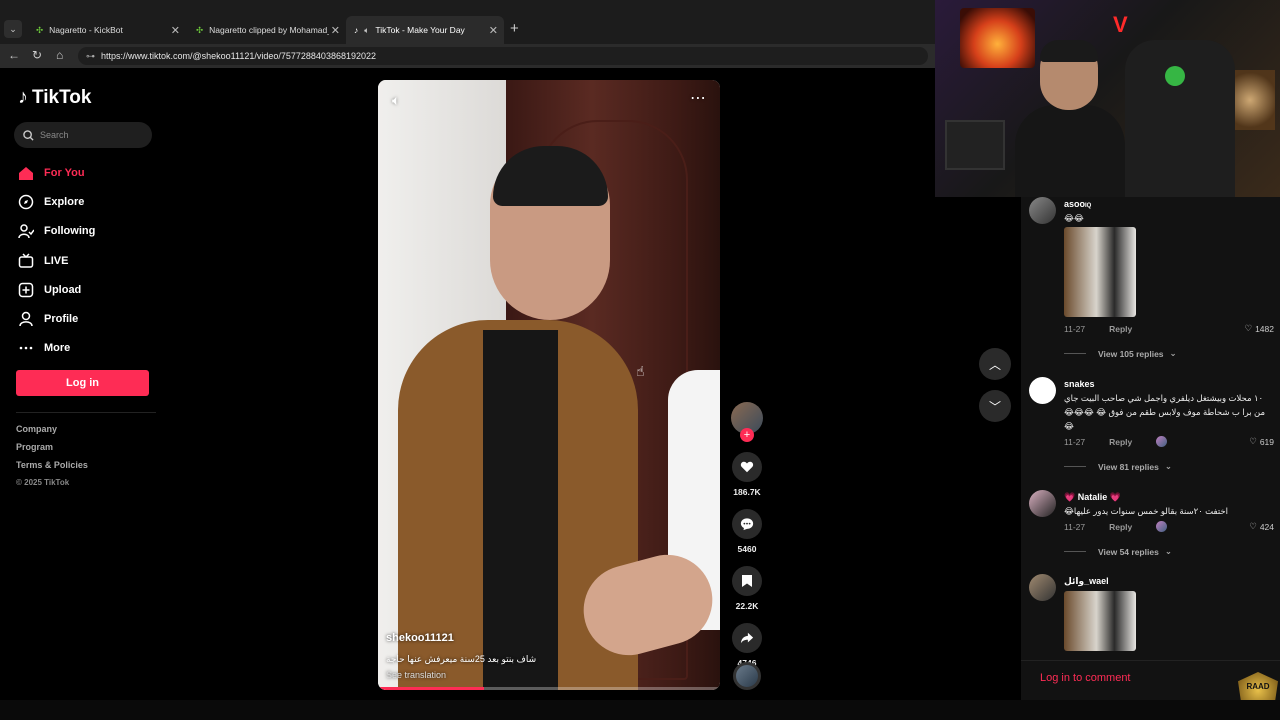  What do you see at coordinates (1079, 384) in the screenshot?
I see `comment-author: snakes` at bounding box center [1079, 384].